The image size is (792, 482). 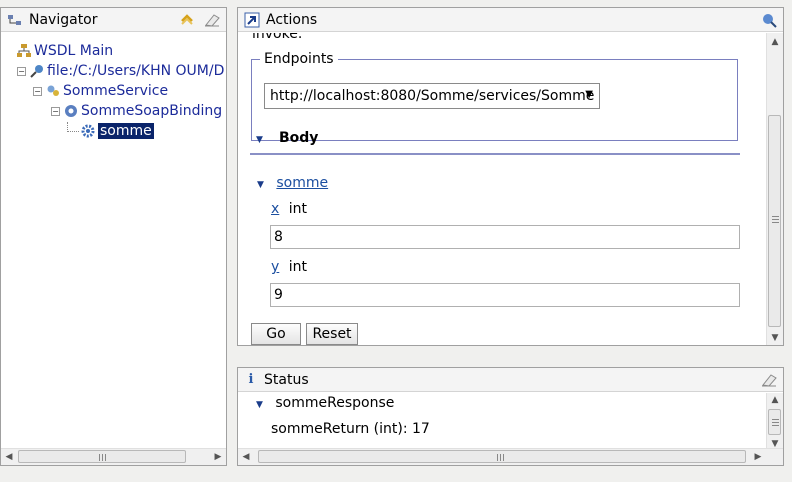 I want to click on operation-link: somme, so click(x=302, y=183).